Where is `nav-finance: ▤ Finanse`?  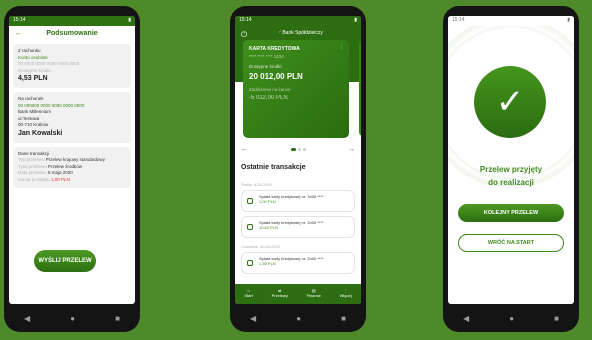
nav-finance: ▤ Finanse is located at coordinates (314, 293).